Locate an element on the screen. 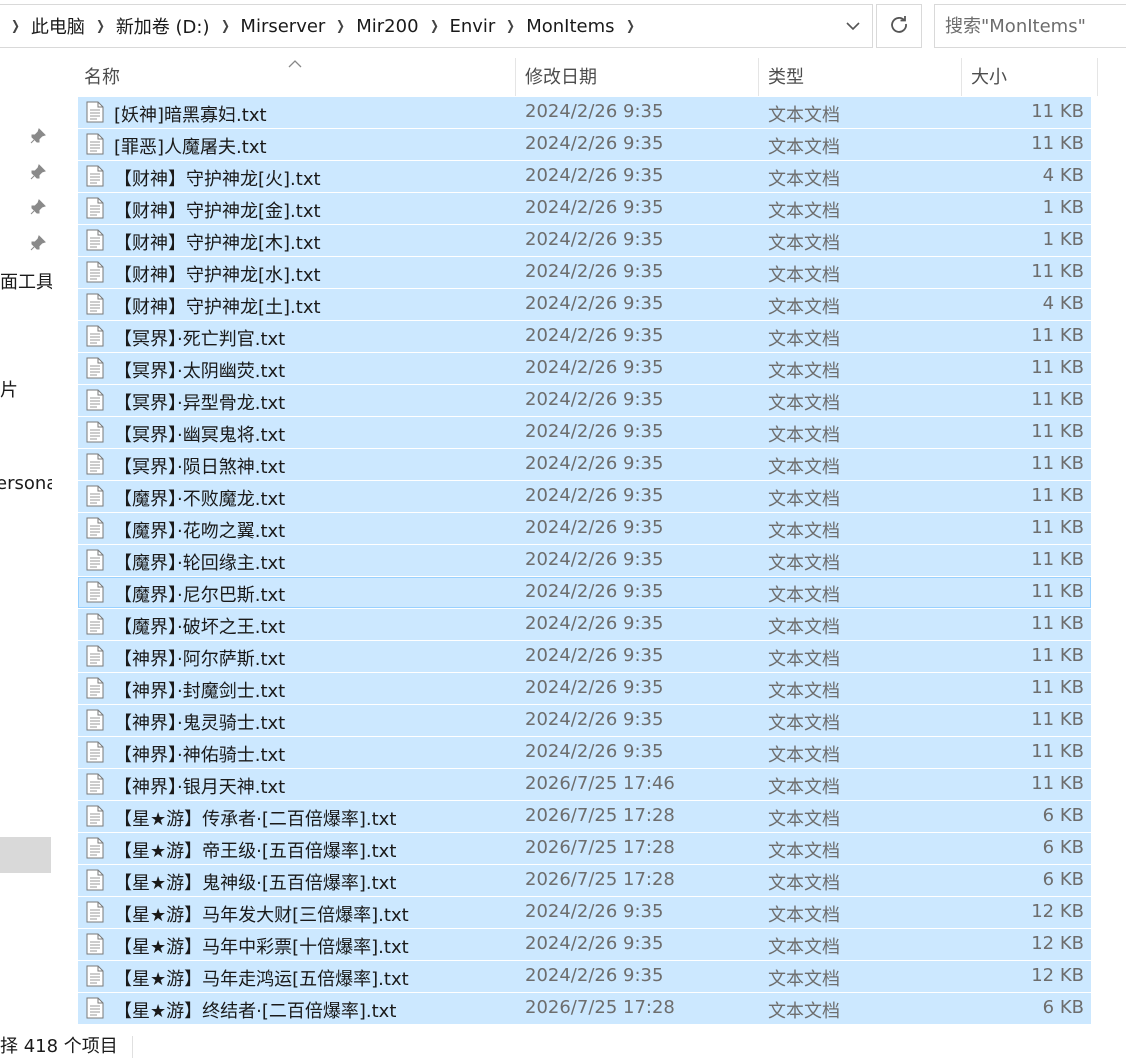 The width and height of the screenshot is (1126, 1063). file-row: 【神界】·银月天神.txt 2026/7/25 17:46 文本文档 11 KB is located at coordinates (584, 784).